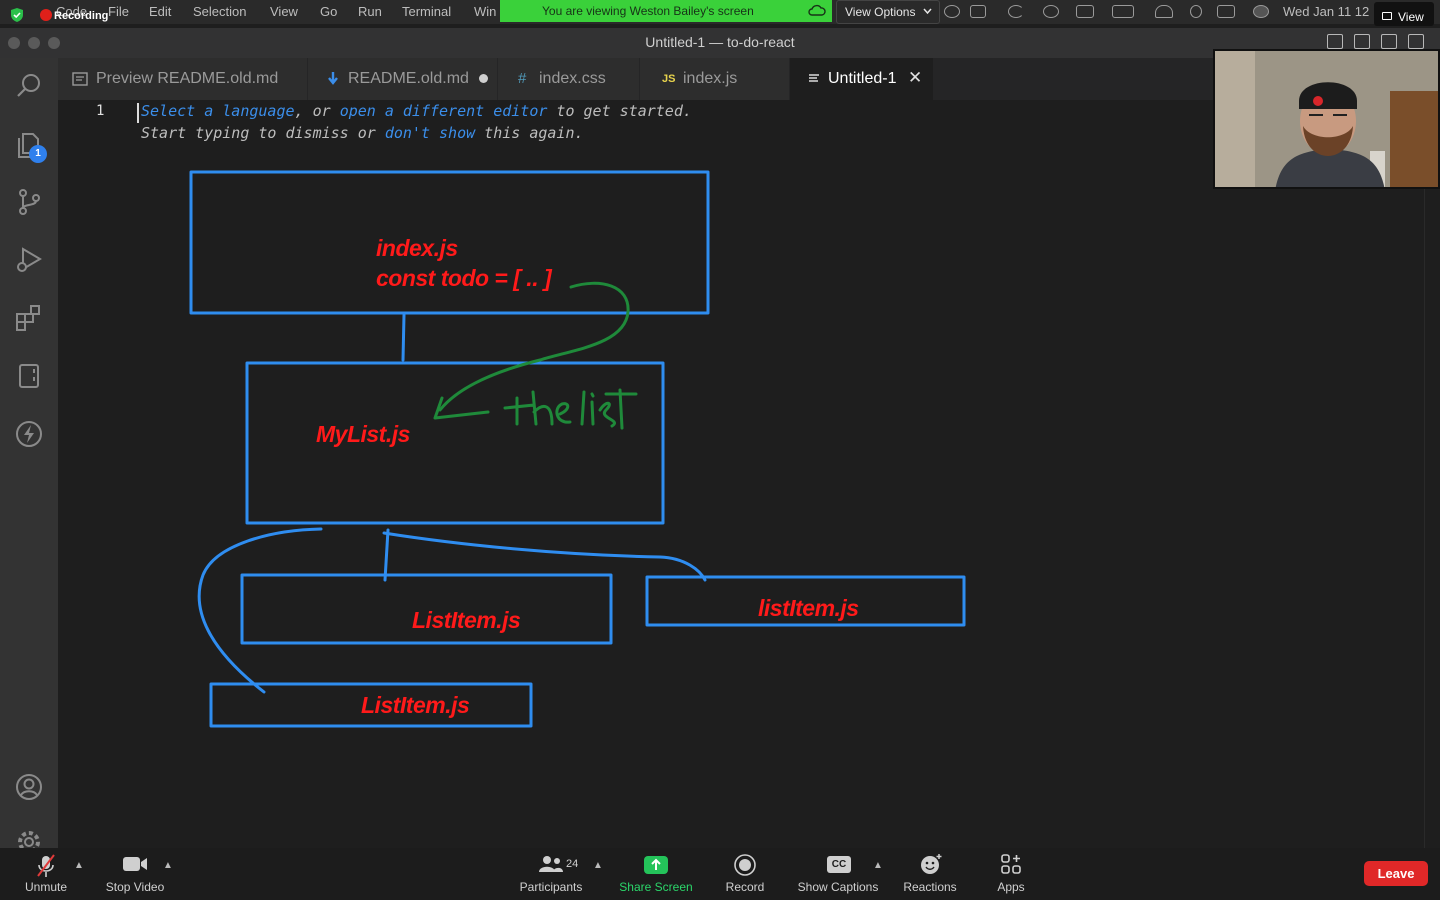 This screenshot has width=1440, height=900. I want to click on share-screen-label: Share Screen, so click(656, 887).